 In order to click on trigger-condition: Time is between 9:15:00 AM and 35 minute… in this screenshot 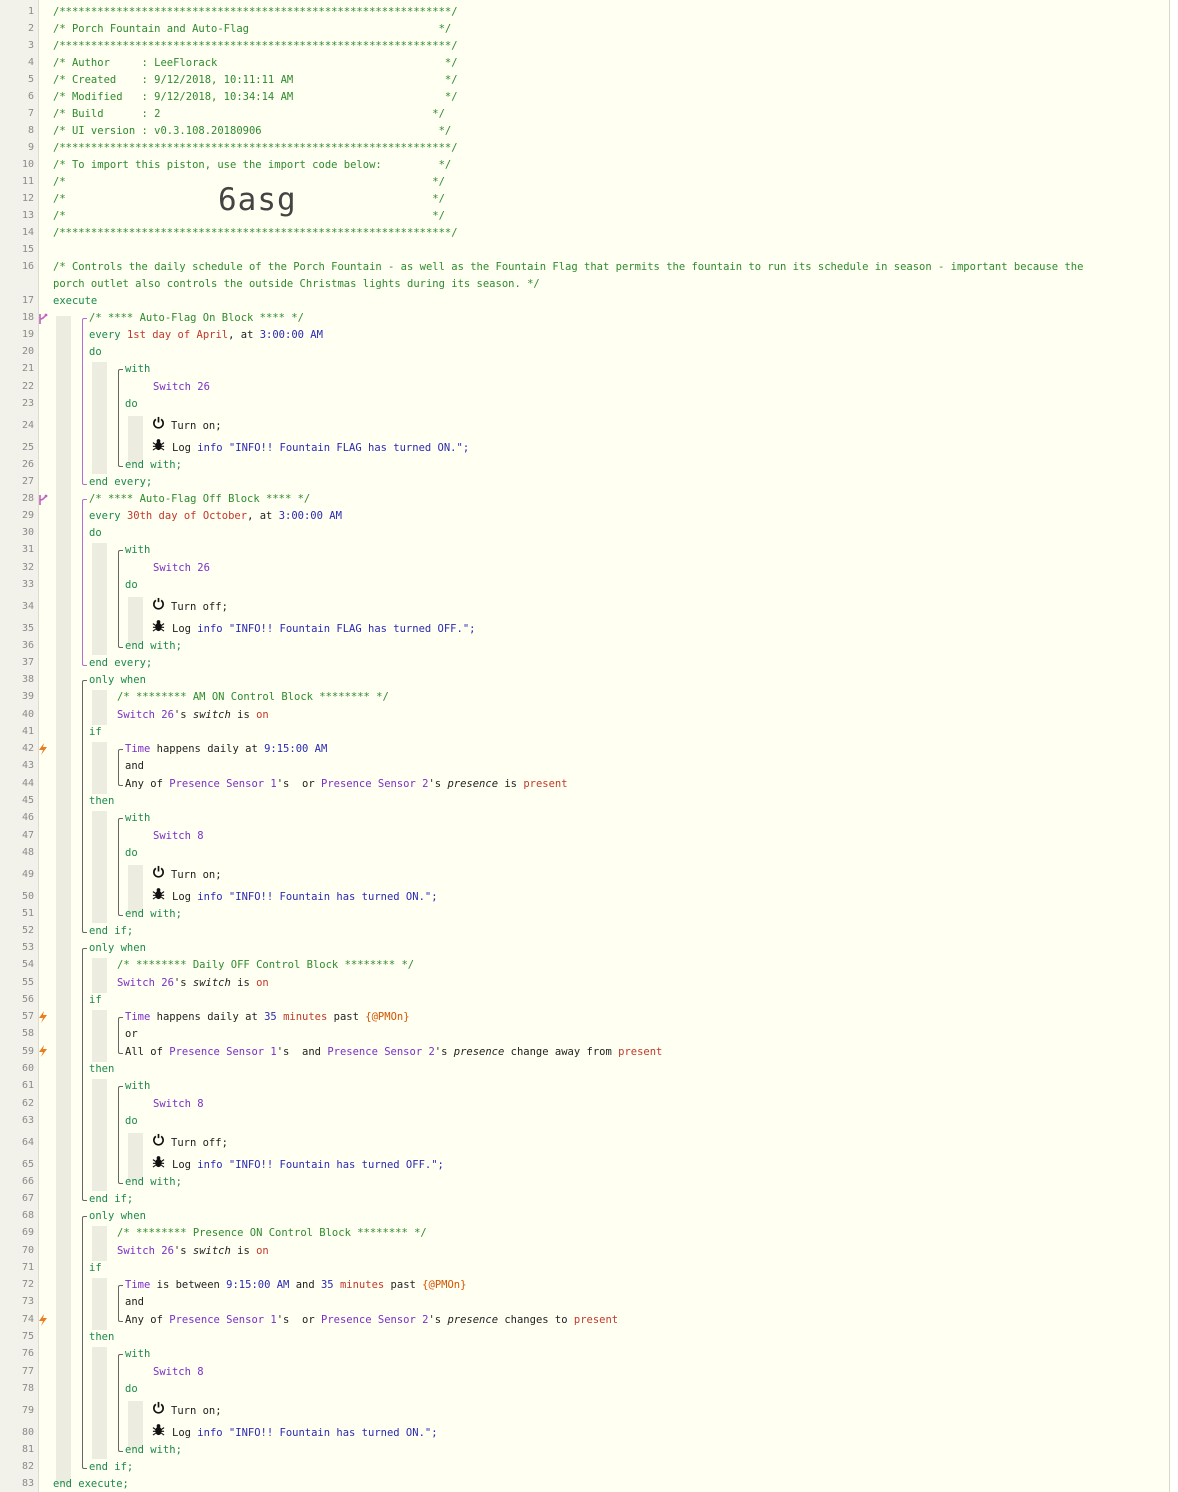, I will do `click(295, 1285)`.